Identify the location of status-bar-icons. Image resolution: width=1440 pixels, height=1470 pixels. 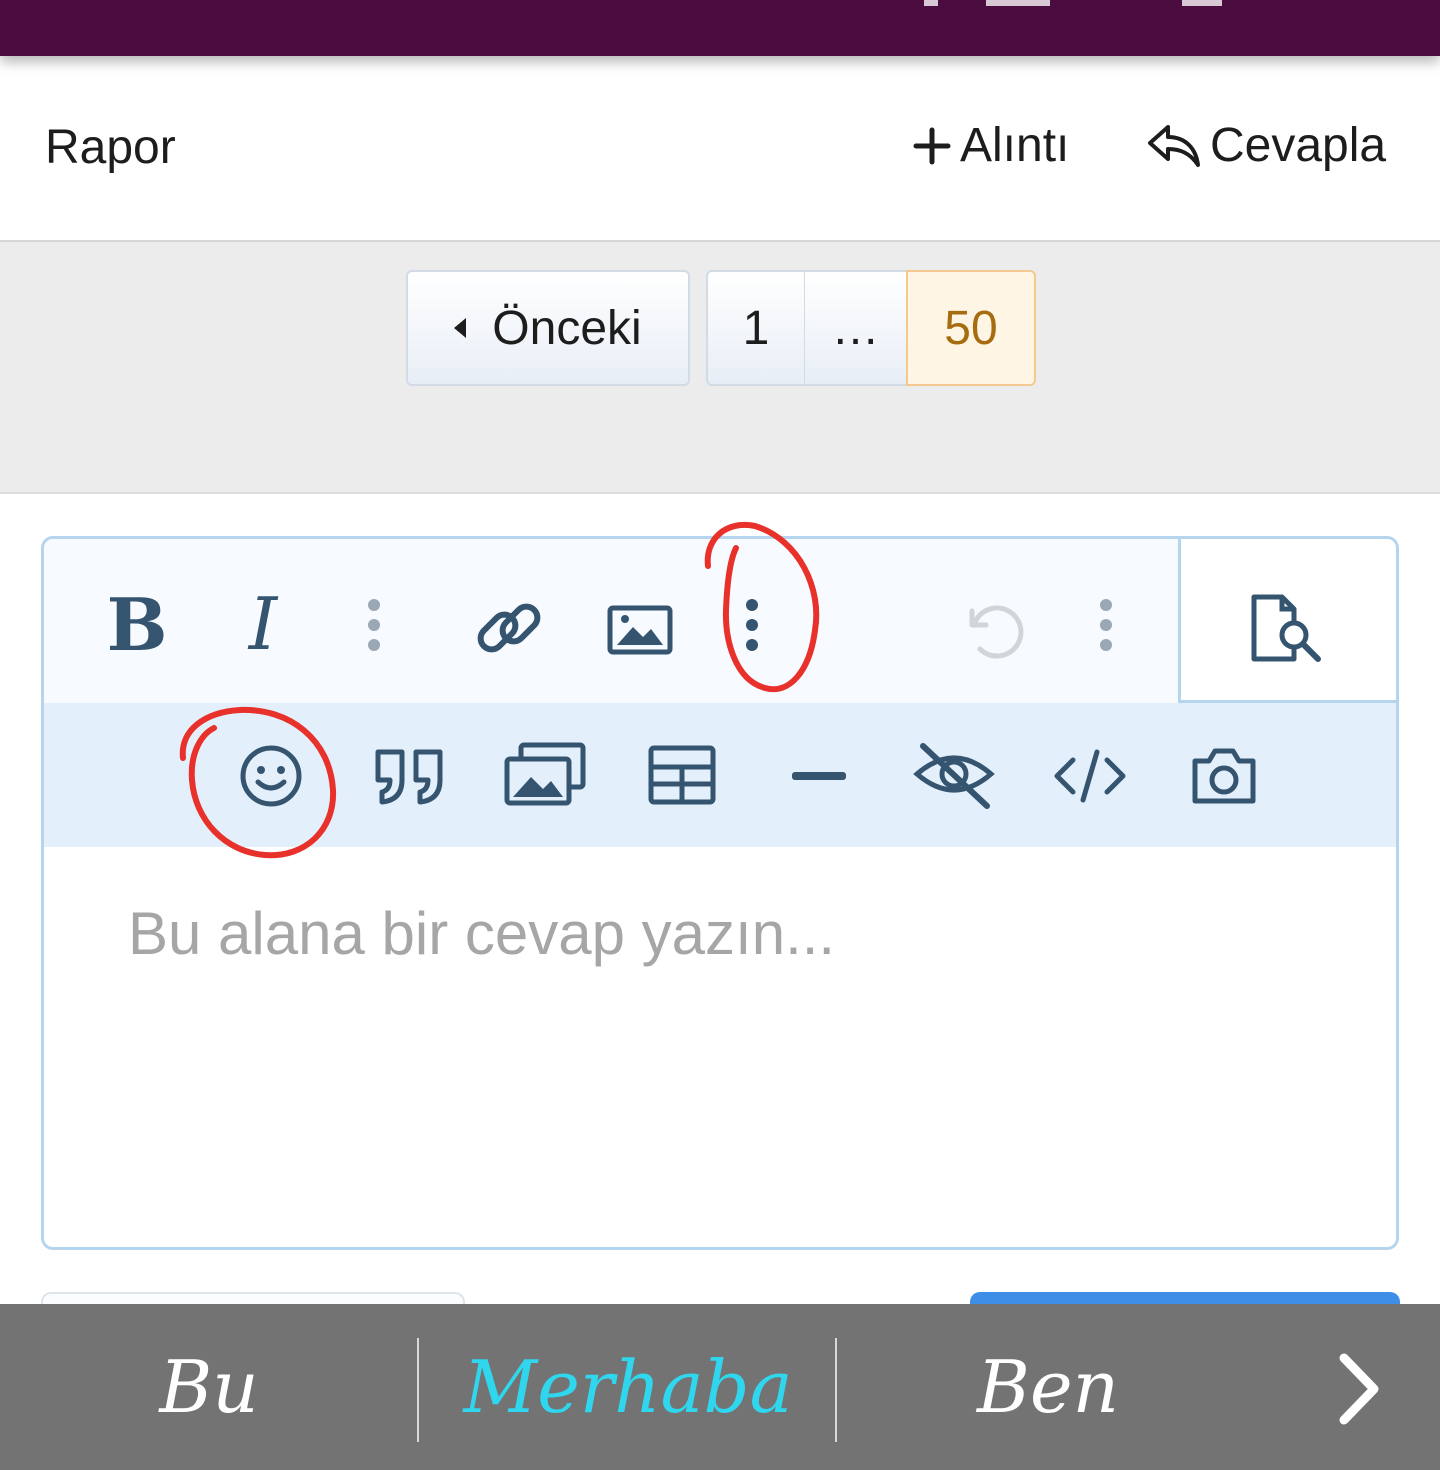
(1061, 5).